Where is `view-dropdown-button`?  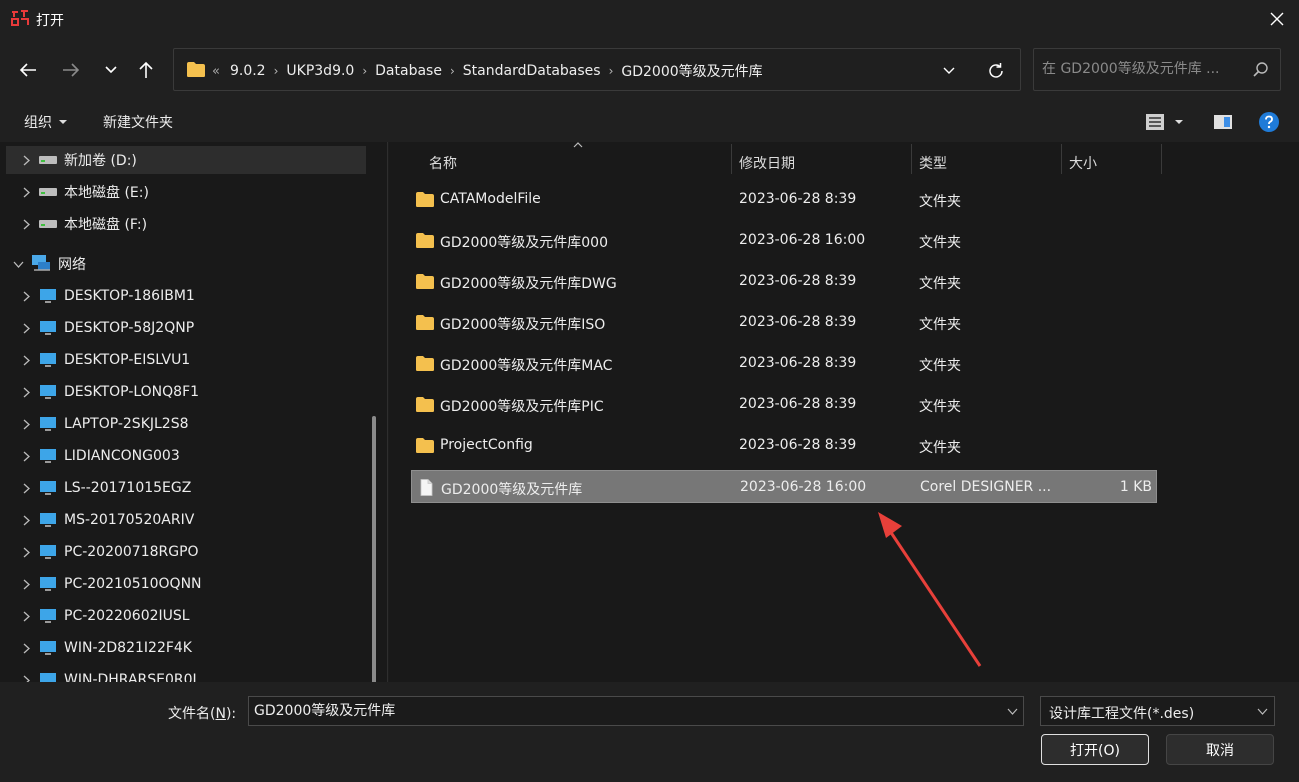 view-dropdown-button is located at coordinates (1179, 122).